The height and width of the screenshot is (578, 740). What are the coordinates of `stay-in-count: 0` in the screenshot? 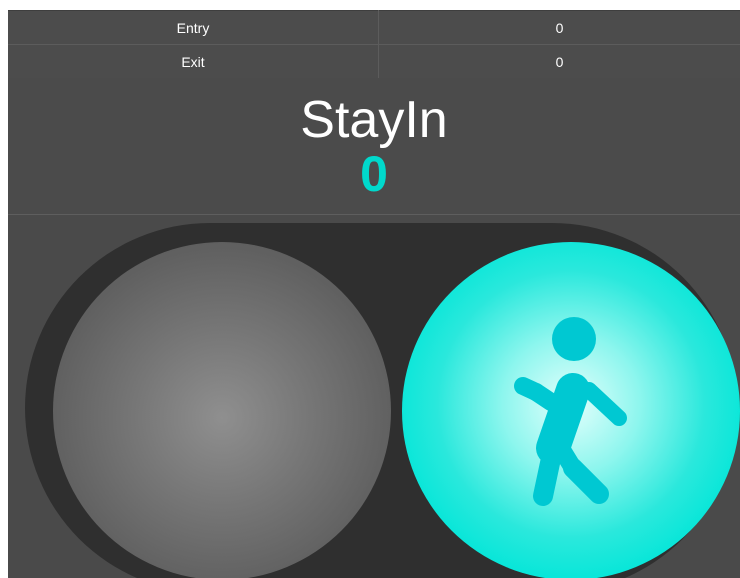 It's located at (374, 174).